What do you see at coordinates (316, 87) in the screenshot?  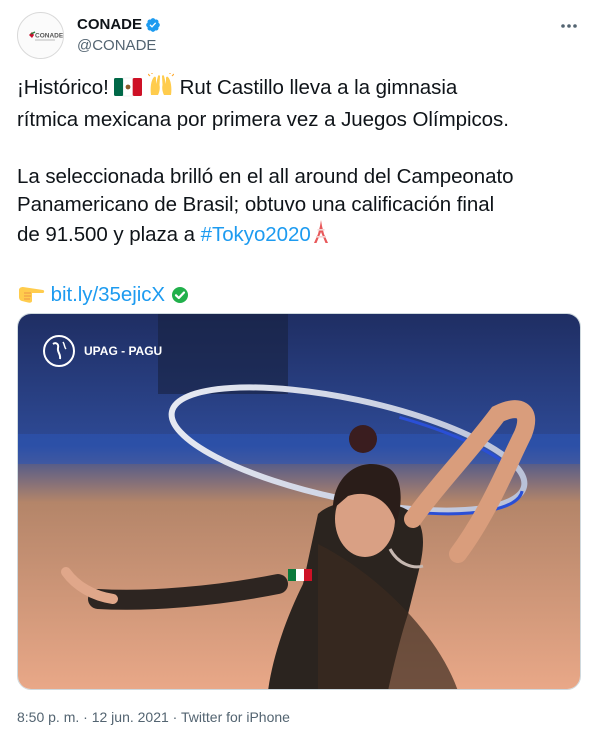 I see `tweet-text-segment: Rut Castillo lleva a la gimnasia` at bounding box center [316, 87].